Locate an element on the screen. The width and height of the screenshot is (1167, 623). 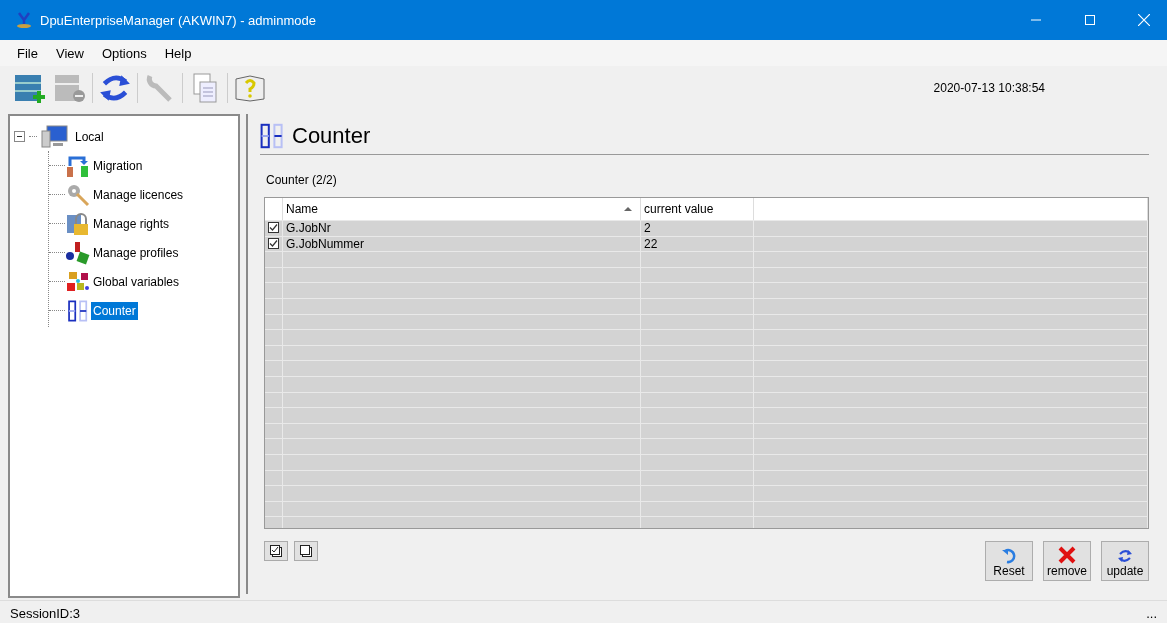
empty-boxes-icon is located at coordinates (306, 551).